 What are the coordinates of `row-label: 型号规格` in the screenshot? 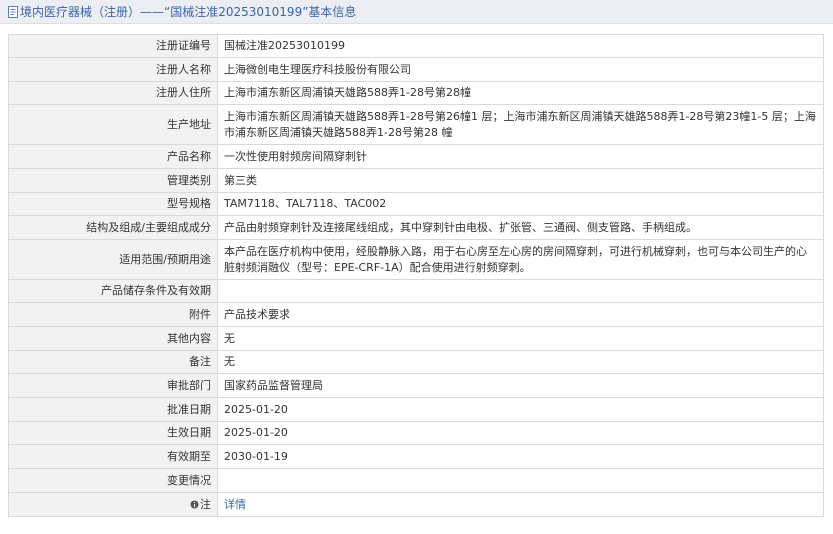 It's located at (113, 204).